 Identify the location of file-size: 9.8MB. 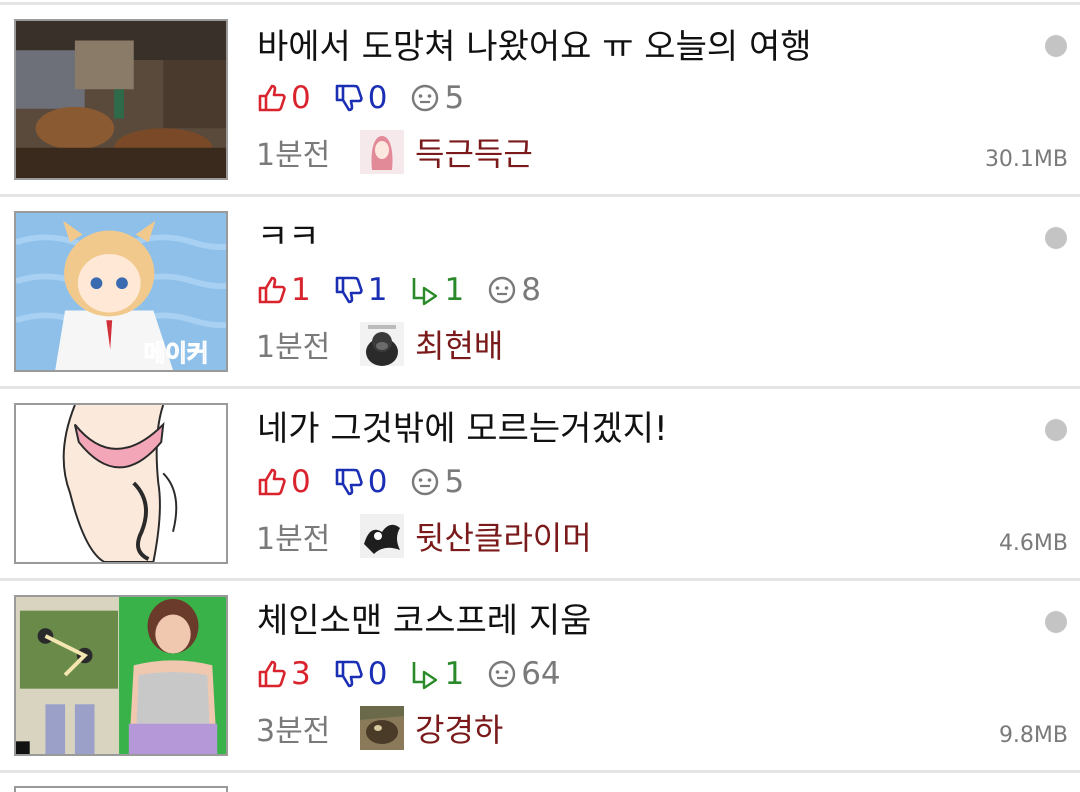
(1033, 735).